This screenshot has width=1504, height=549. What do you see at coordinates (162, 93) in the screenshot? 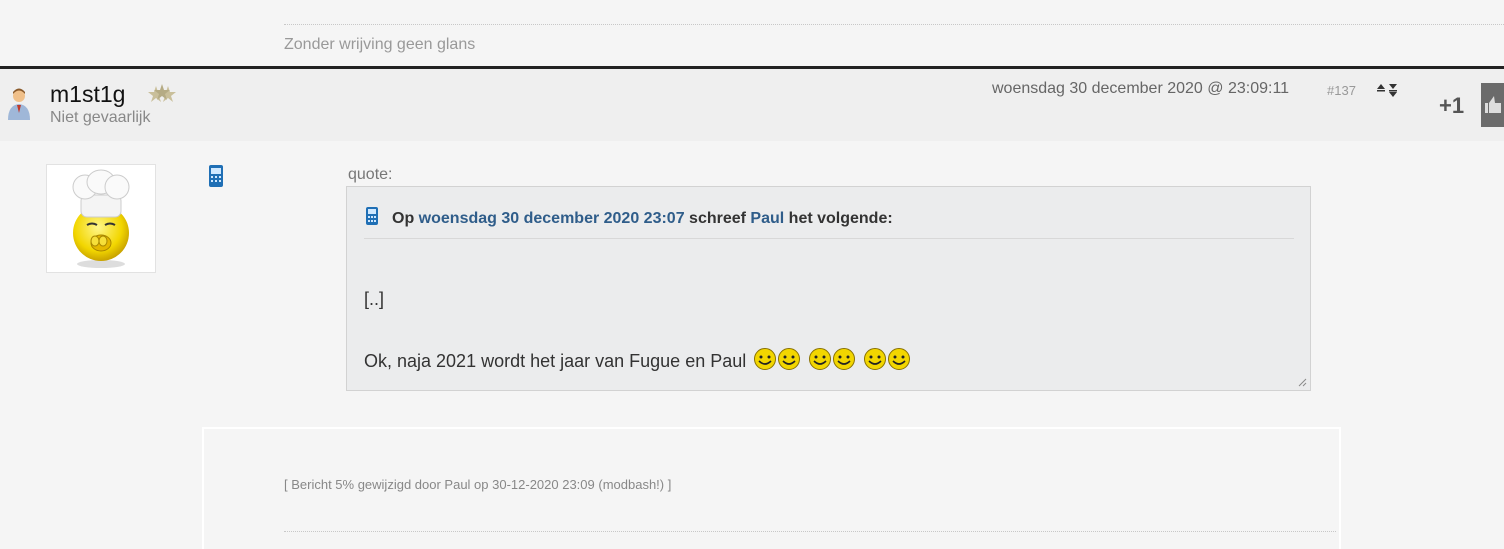
I see `rank-stars-icon` at bounding box center [162, 93].